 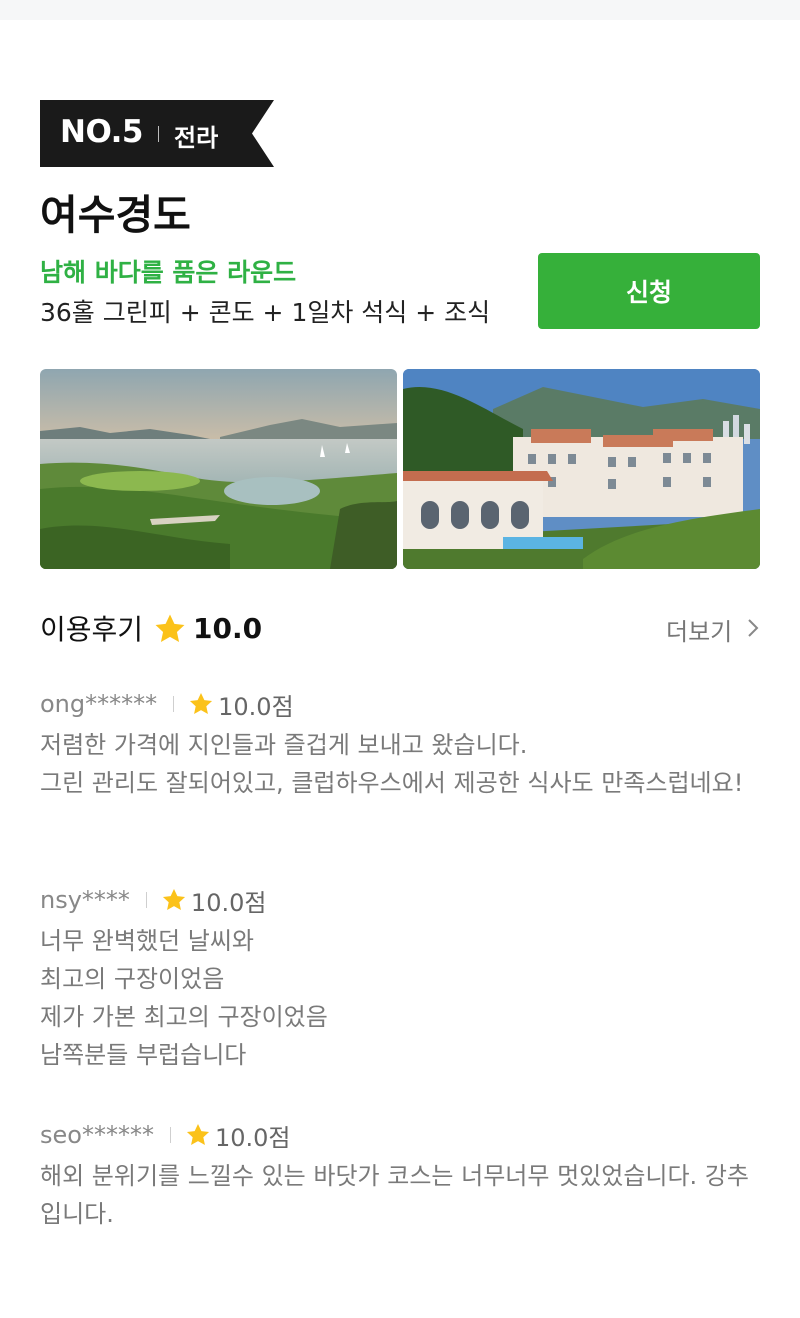 What do you see at coordinates (101, 132) in the screenshot?
I see `rank-number: NO.5` at bounding box center [101, 132].